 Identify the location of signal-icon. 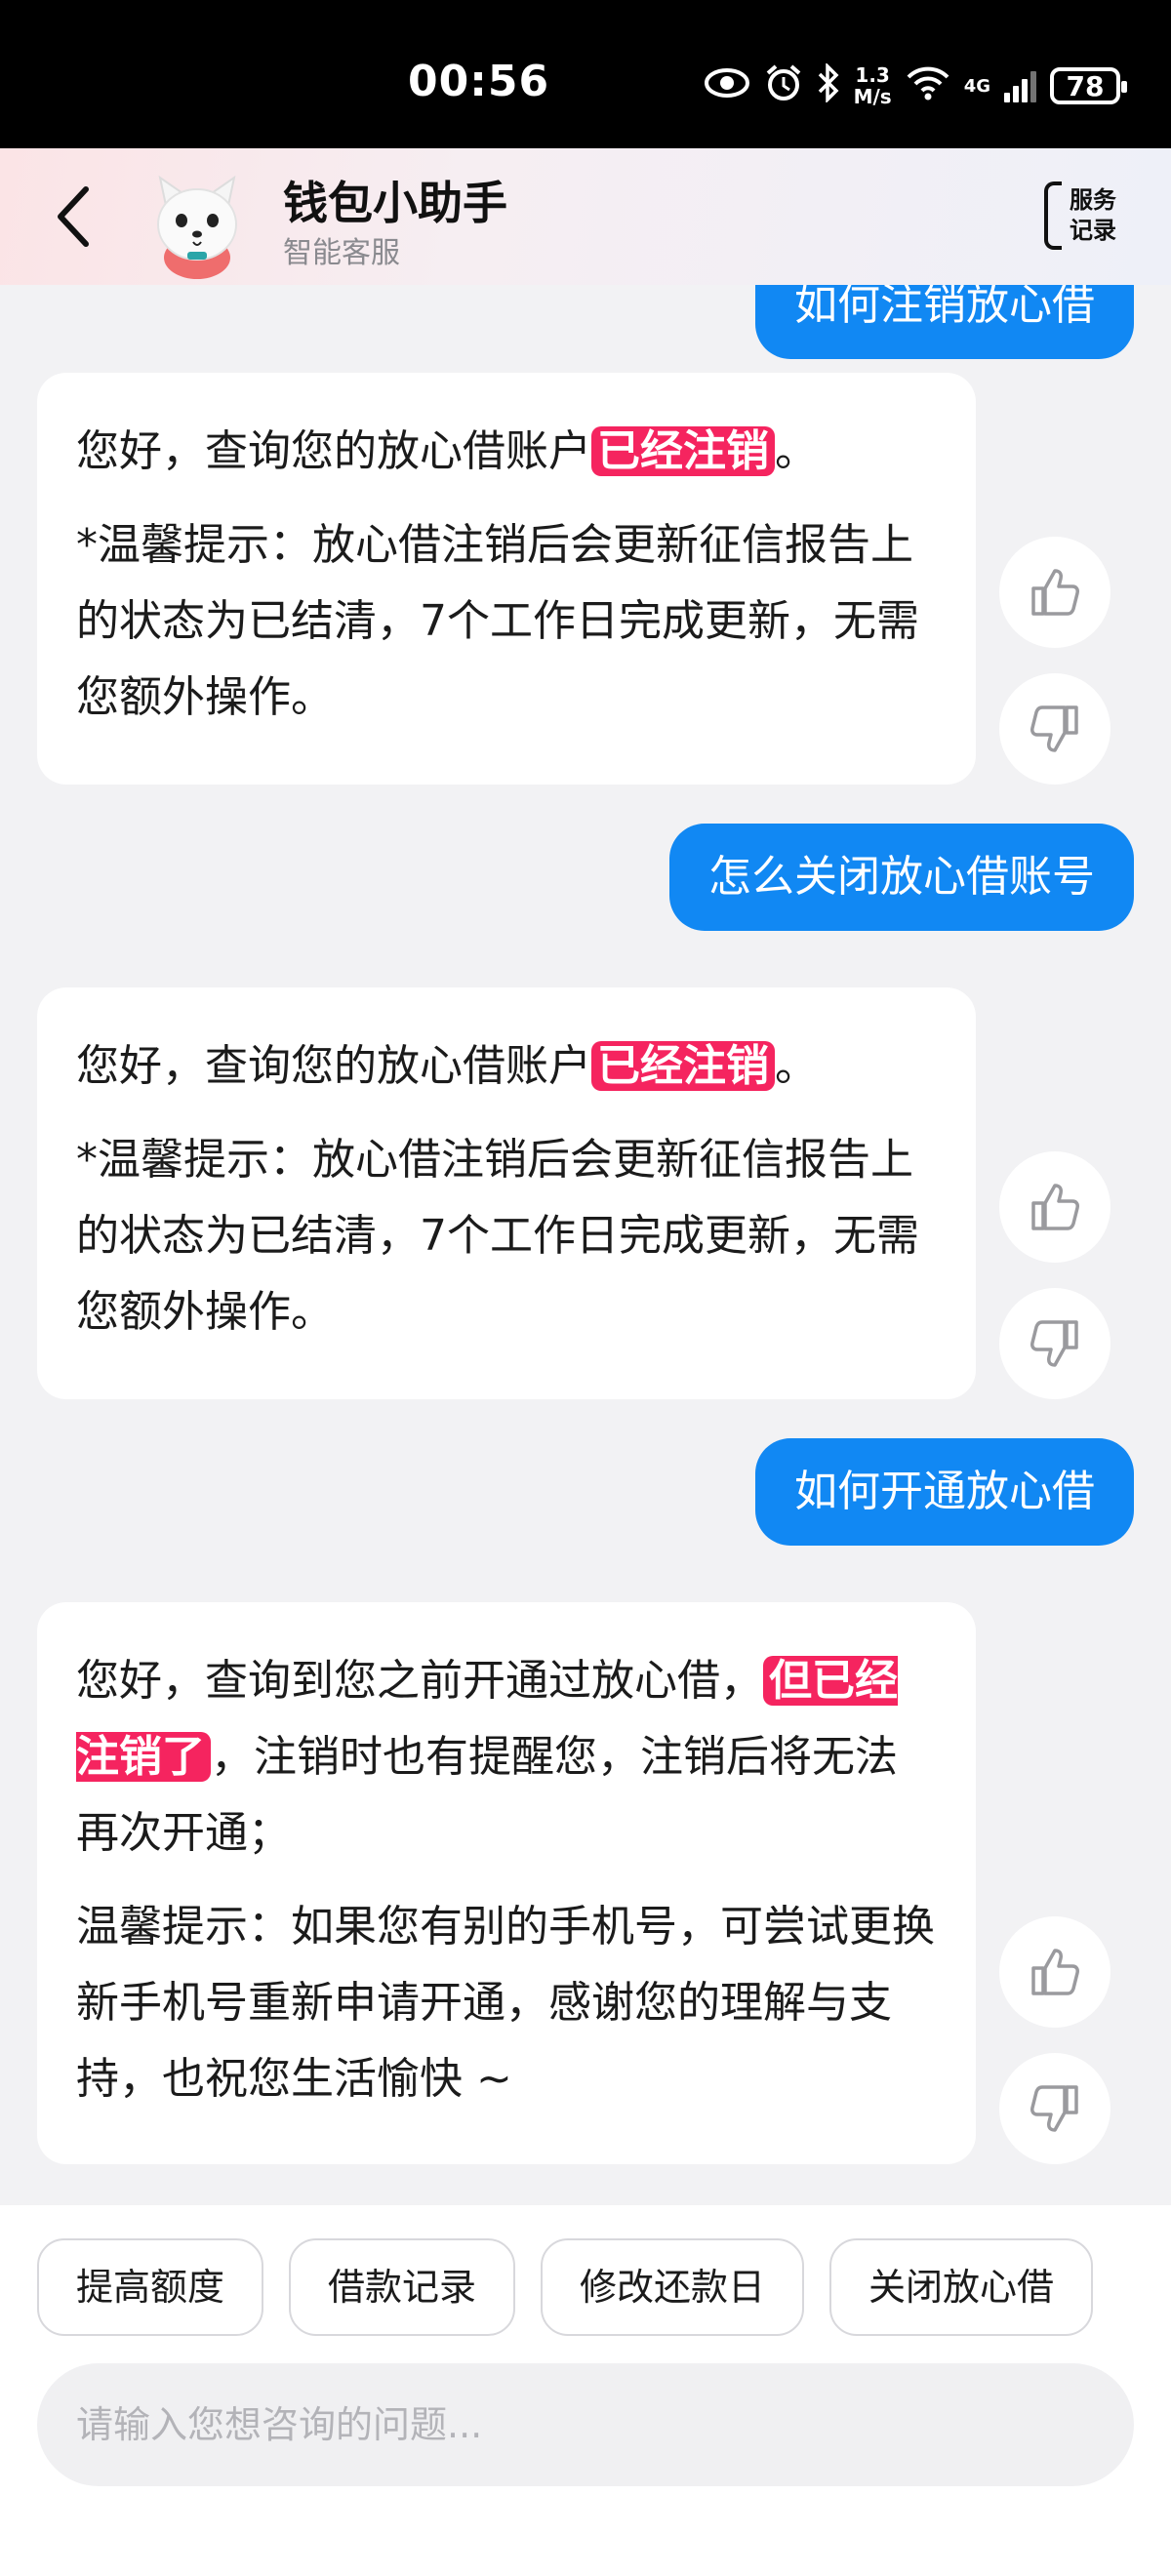
(1020, 85).